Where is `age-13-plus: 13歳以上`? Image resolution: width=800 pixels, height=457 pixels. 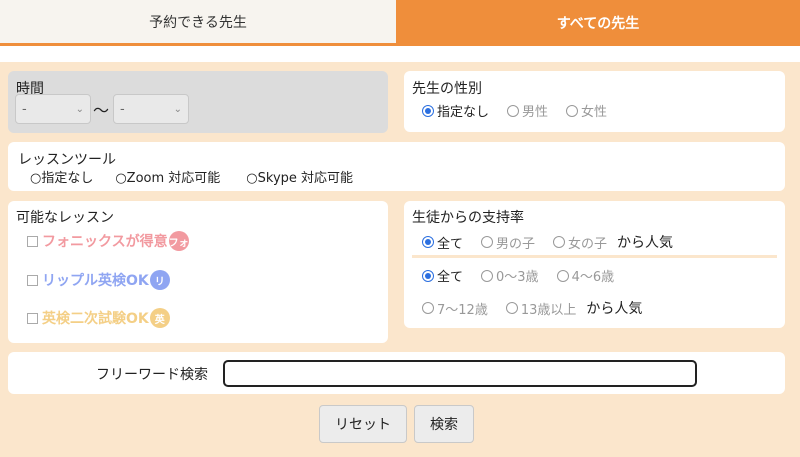 age-13-plus: 13歳以上 is located at coordinates (540, 308).